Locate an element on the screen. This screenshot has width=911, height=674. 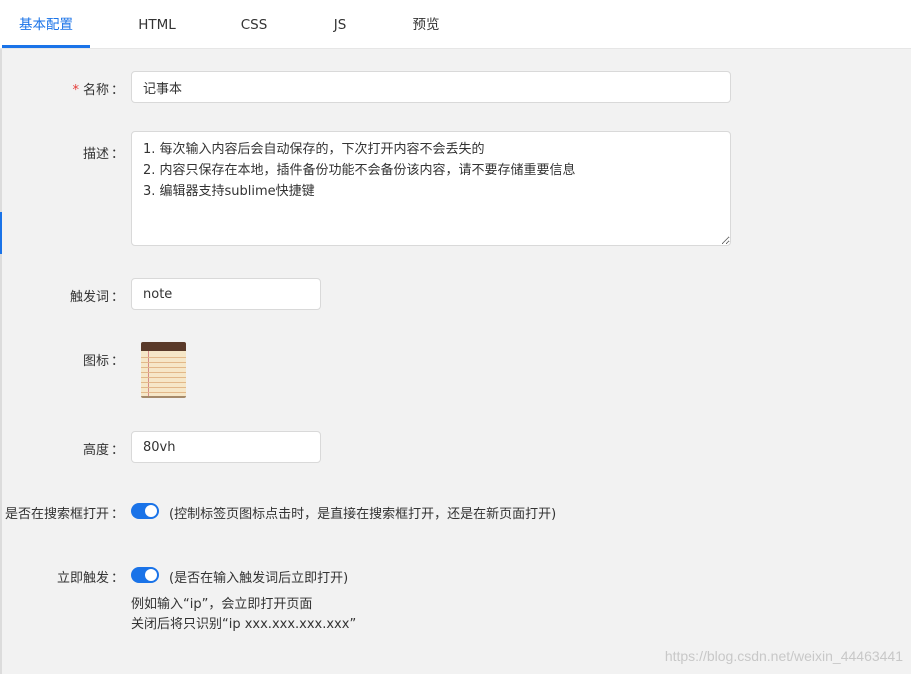
tab-css: CSS is located at coordinates (254, 24).